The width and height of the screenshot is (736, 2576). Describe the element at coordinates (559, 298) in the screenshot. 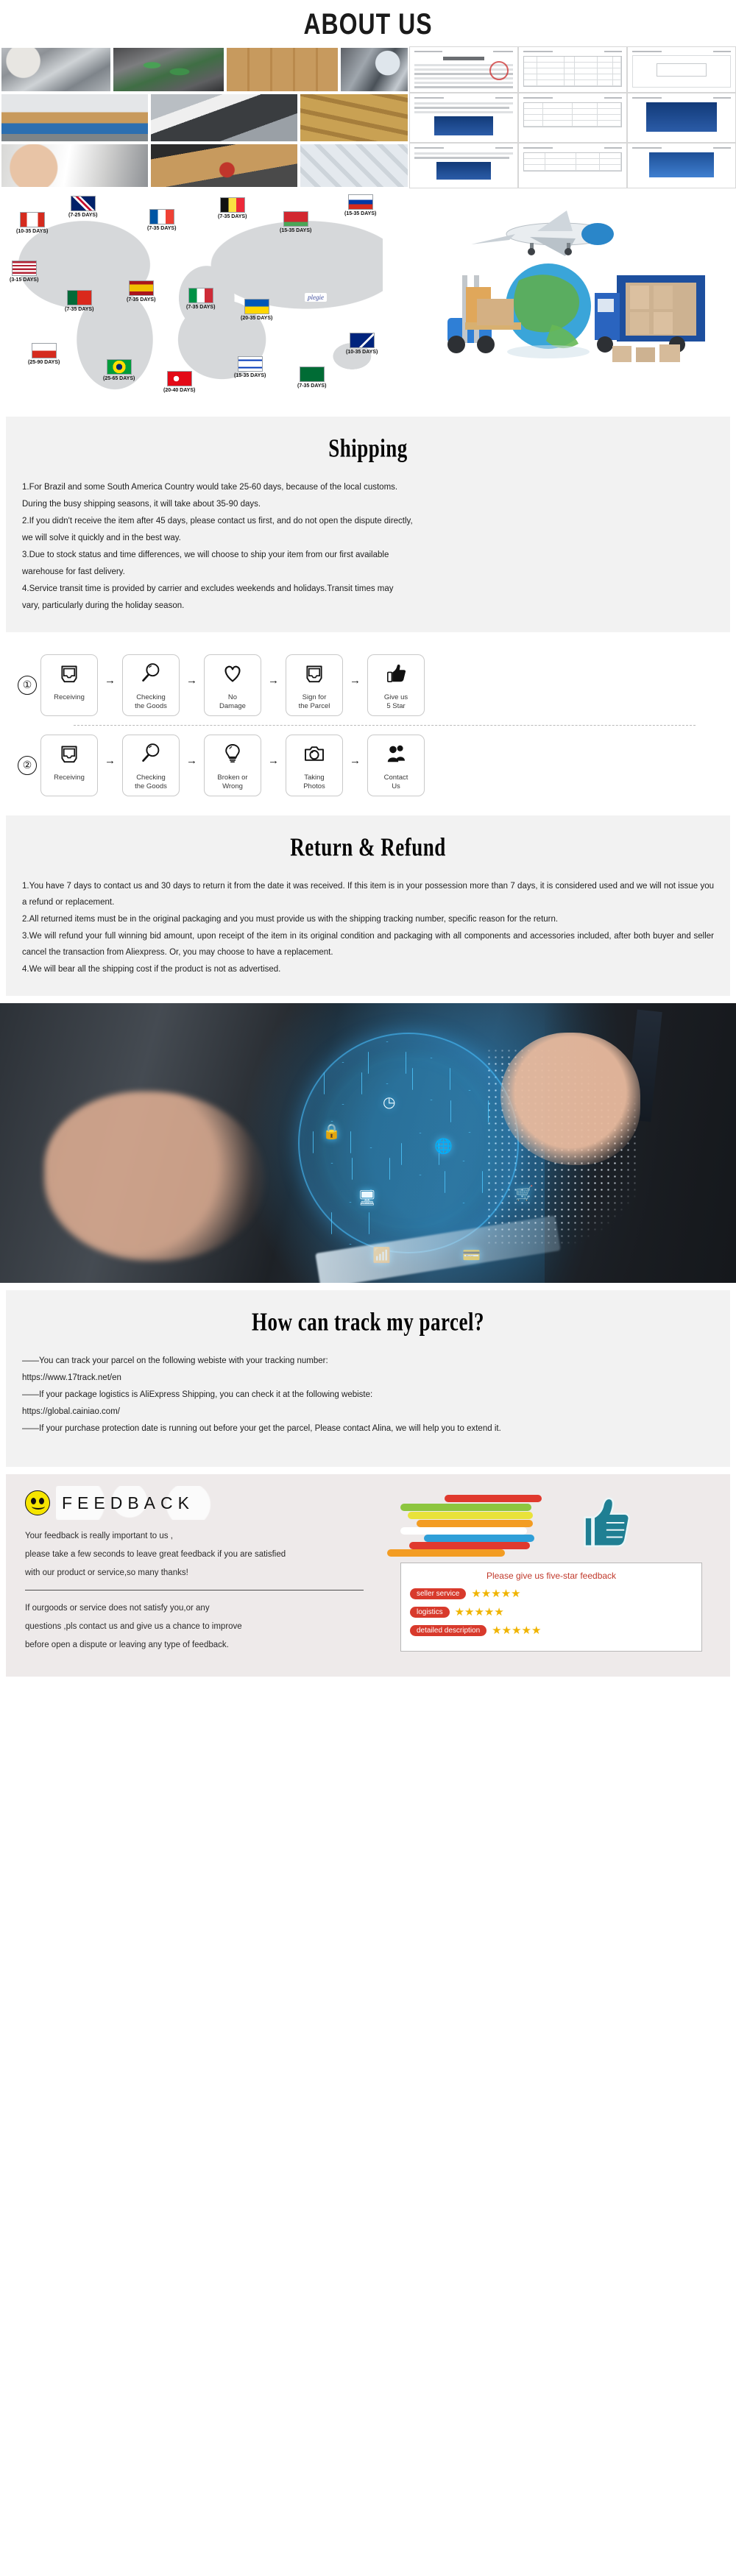

I see `logistics-illustration` at that location.